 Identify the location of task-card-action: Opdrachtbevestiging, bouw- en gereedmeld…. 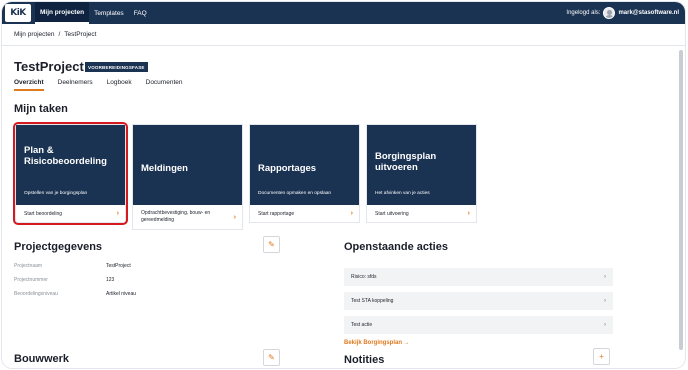
(187, 217).